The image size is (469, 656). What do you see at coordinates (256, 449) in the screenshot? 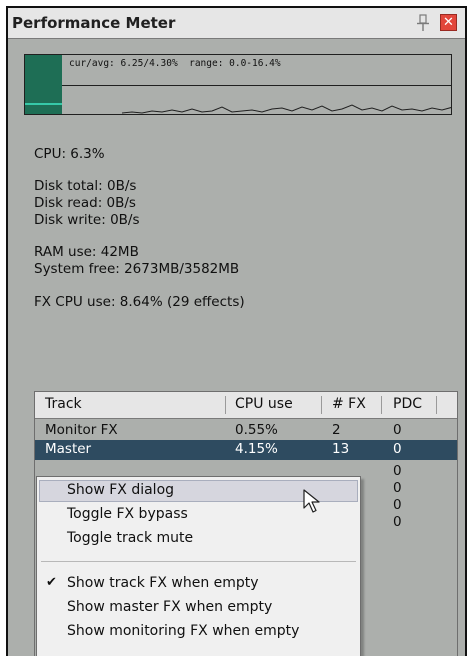
I see `track-cpu: 4.15%` at bounding box center [256, 449].